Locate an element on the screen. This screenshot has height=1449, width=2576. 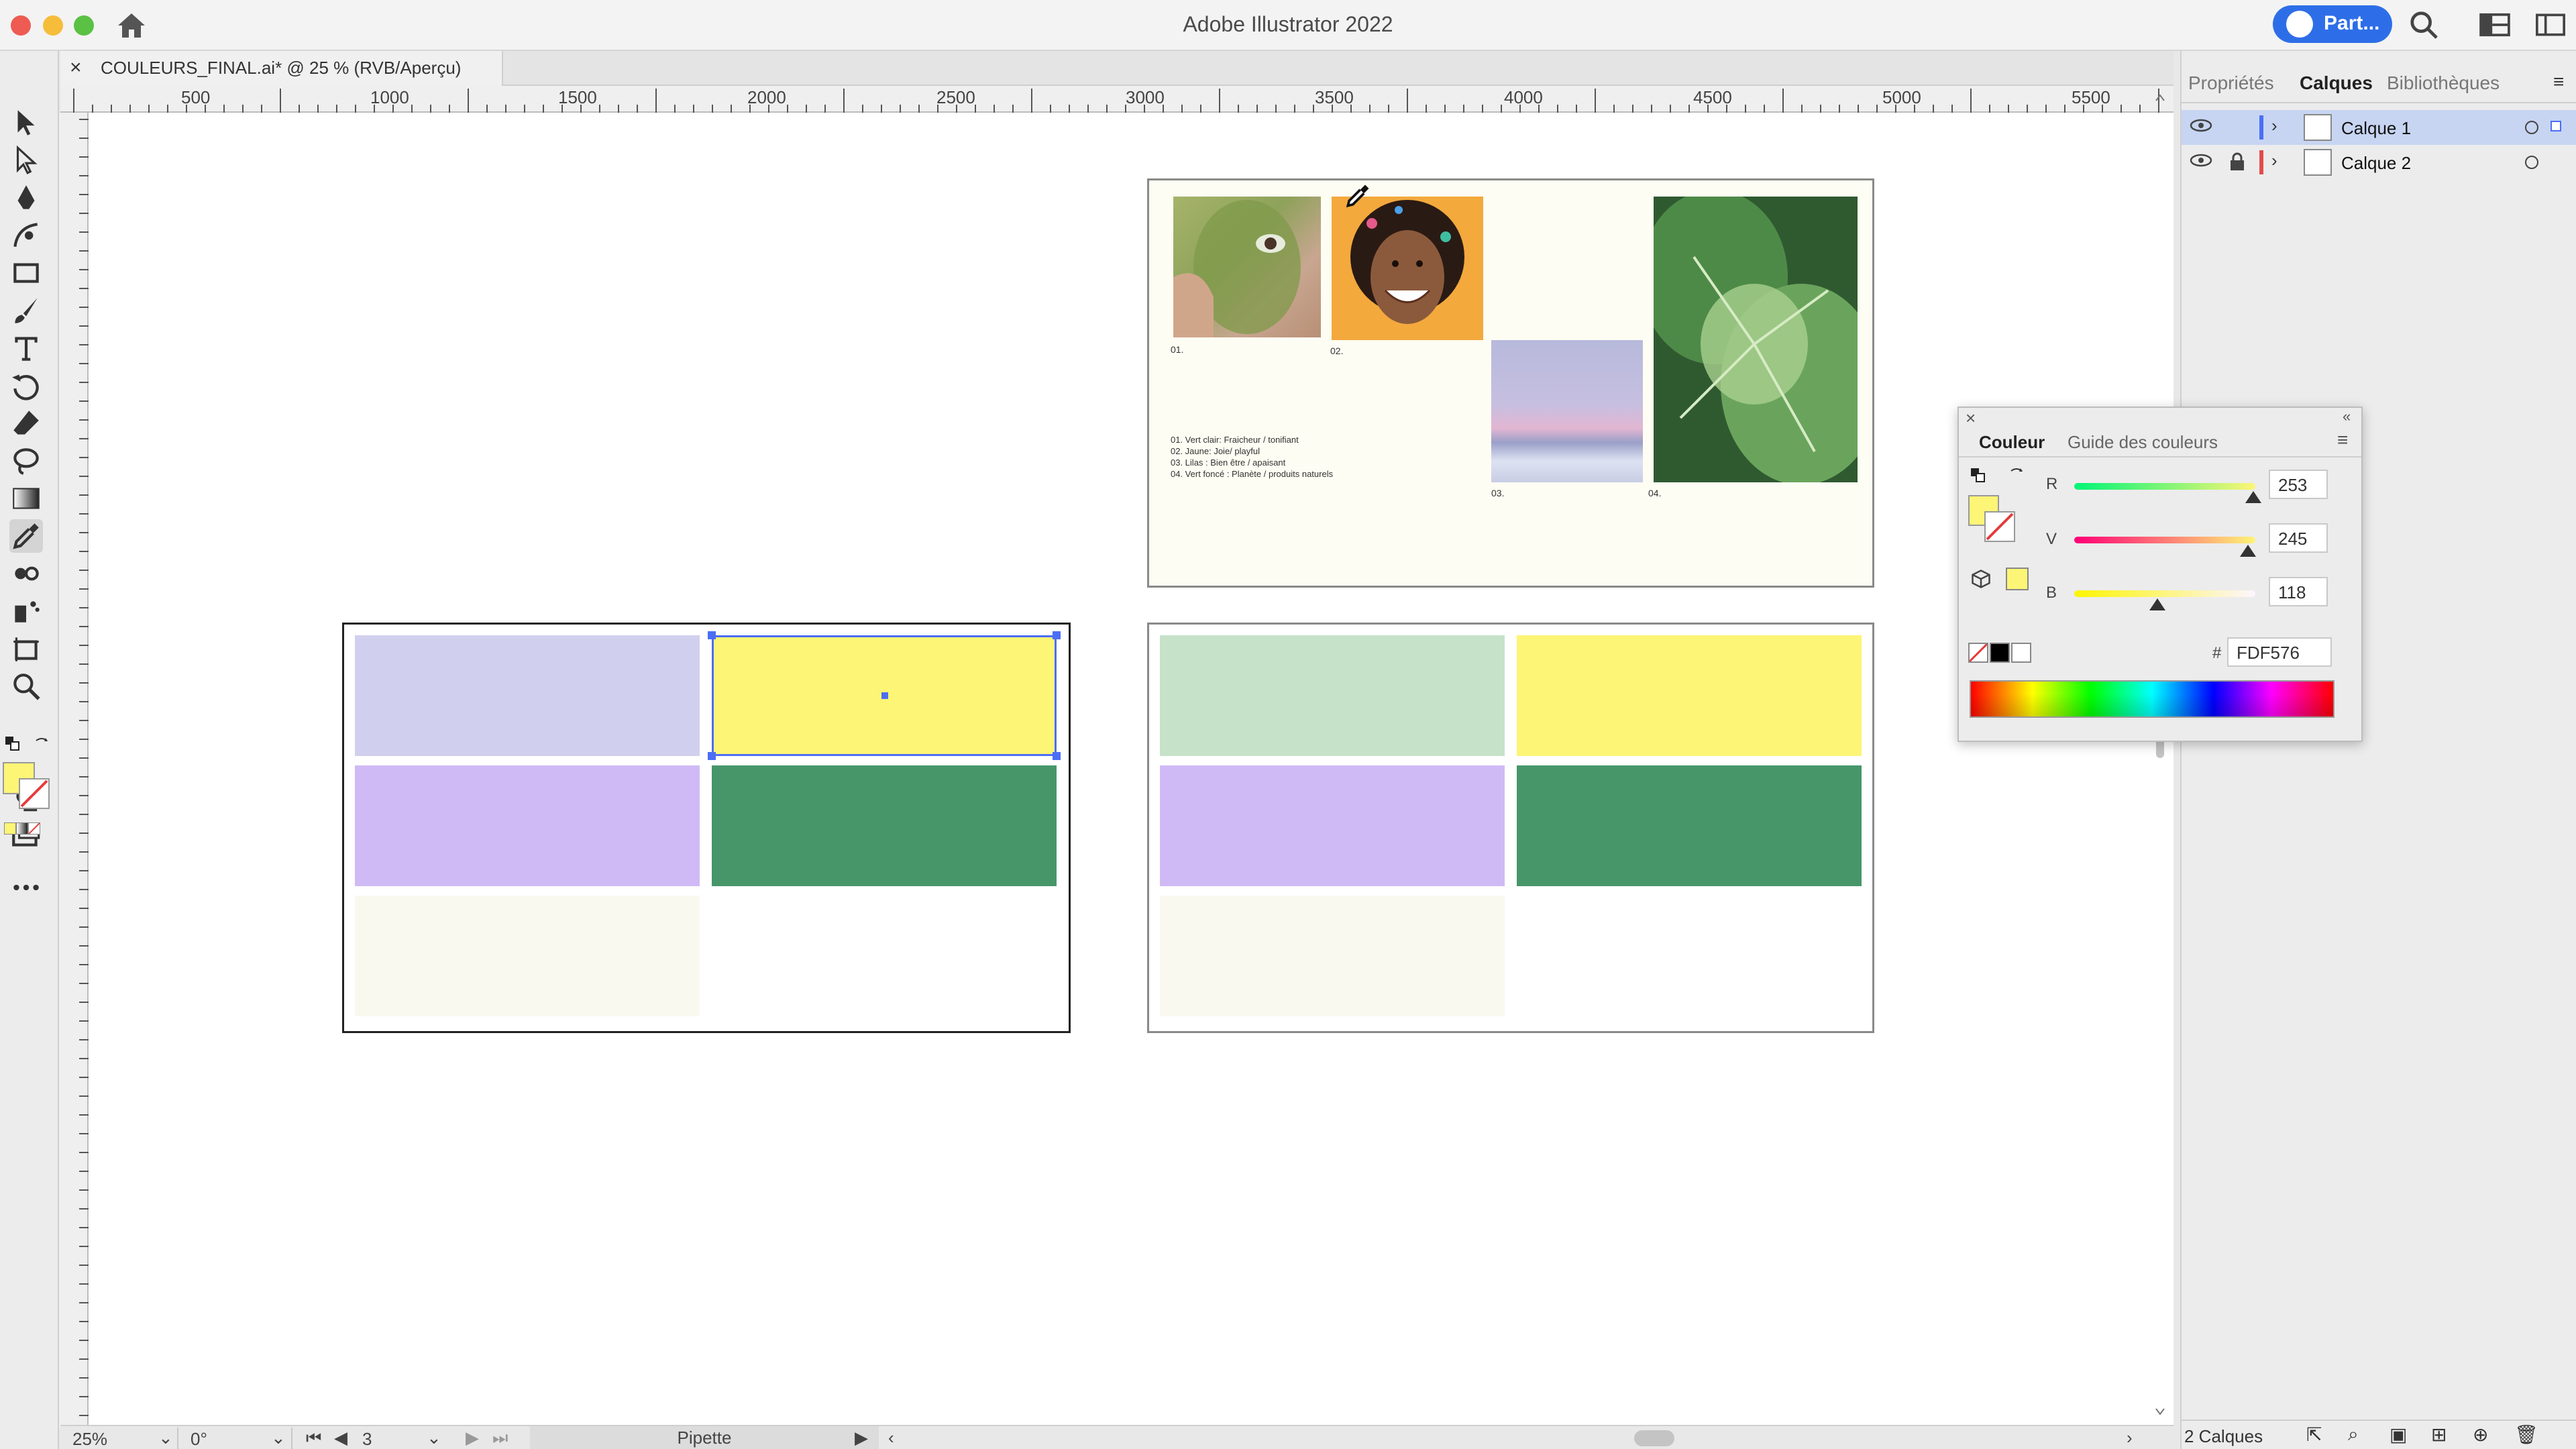
panel-toggle-icon is located at coordinates (2550, 26).